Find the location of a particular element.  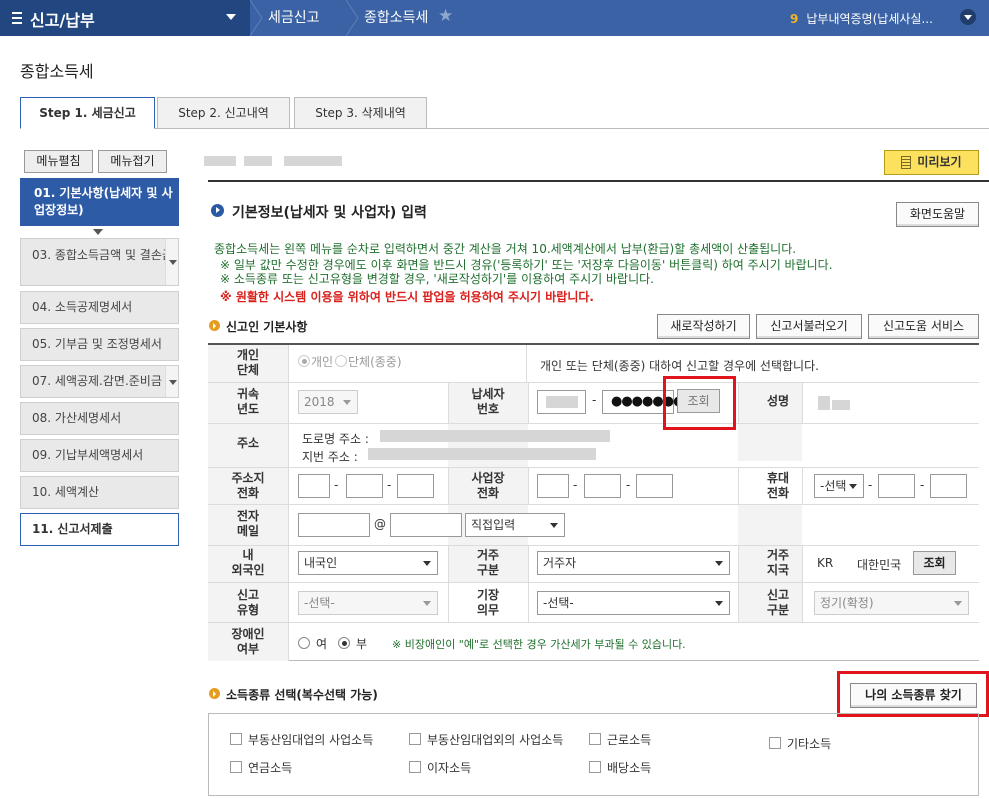

disabled-yes-radio is located at coordinates (304, 643).